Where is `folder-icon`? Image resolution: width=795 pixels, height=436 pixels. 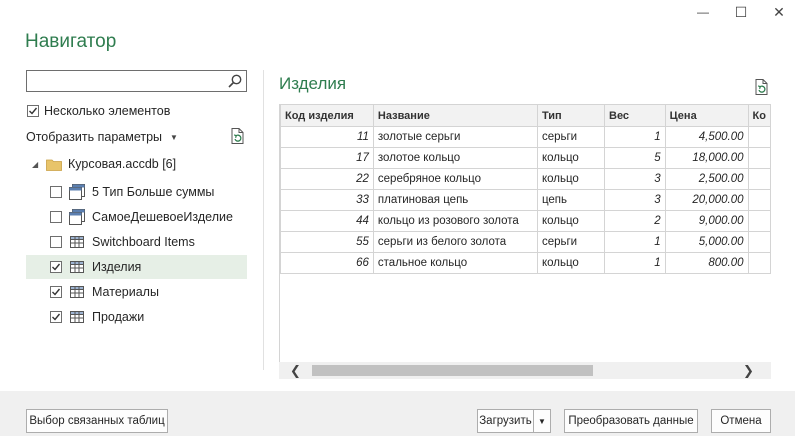 folder-icon is located at coordinates (54, 165).